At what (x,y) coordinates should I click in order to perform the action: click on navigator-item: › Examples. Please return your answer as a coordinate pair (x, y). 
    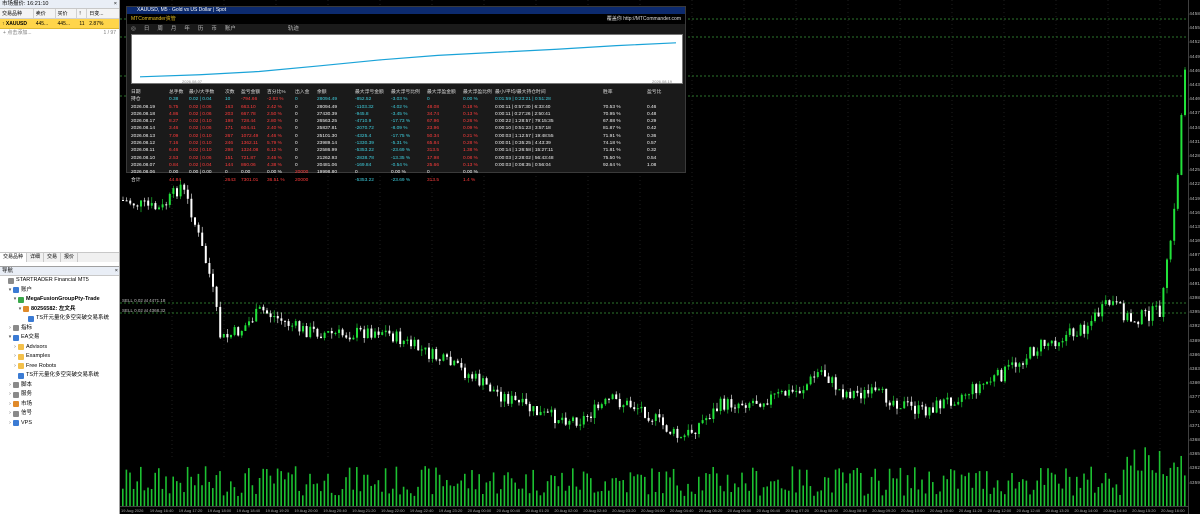
    Looking at the image, I should click on (59, 357).